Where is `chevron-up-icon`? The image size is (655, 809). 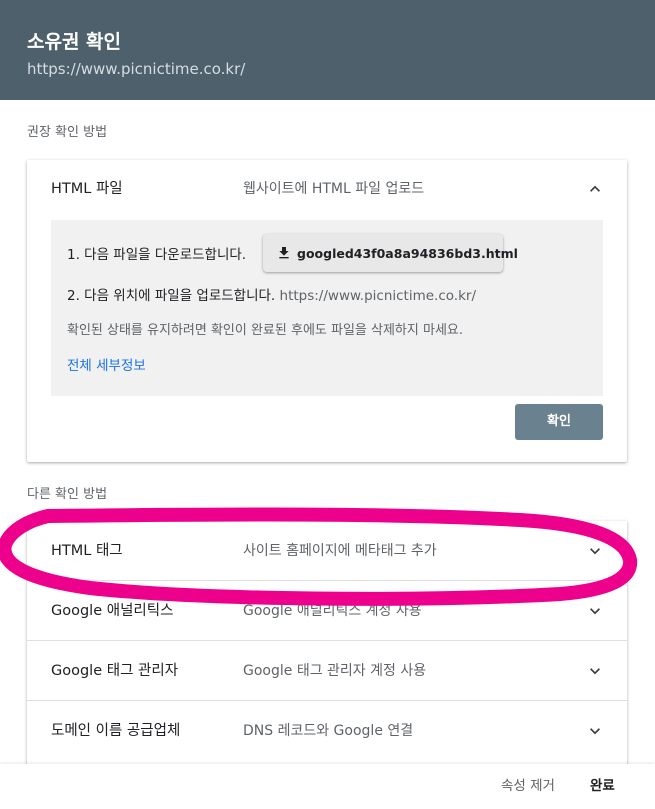 chevron-up-icon is located at coordinates (595, 189).